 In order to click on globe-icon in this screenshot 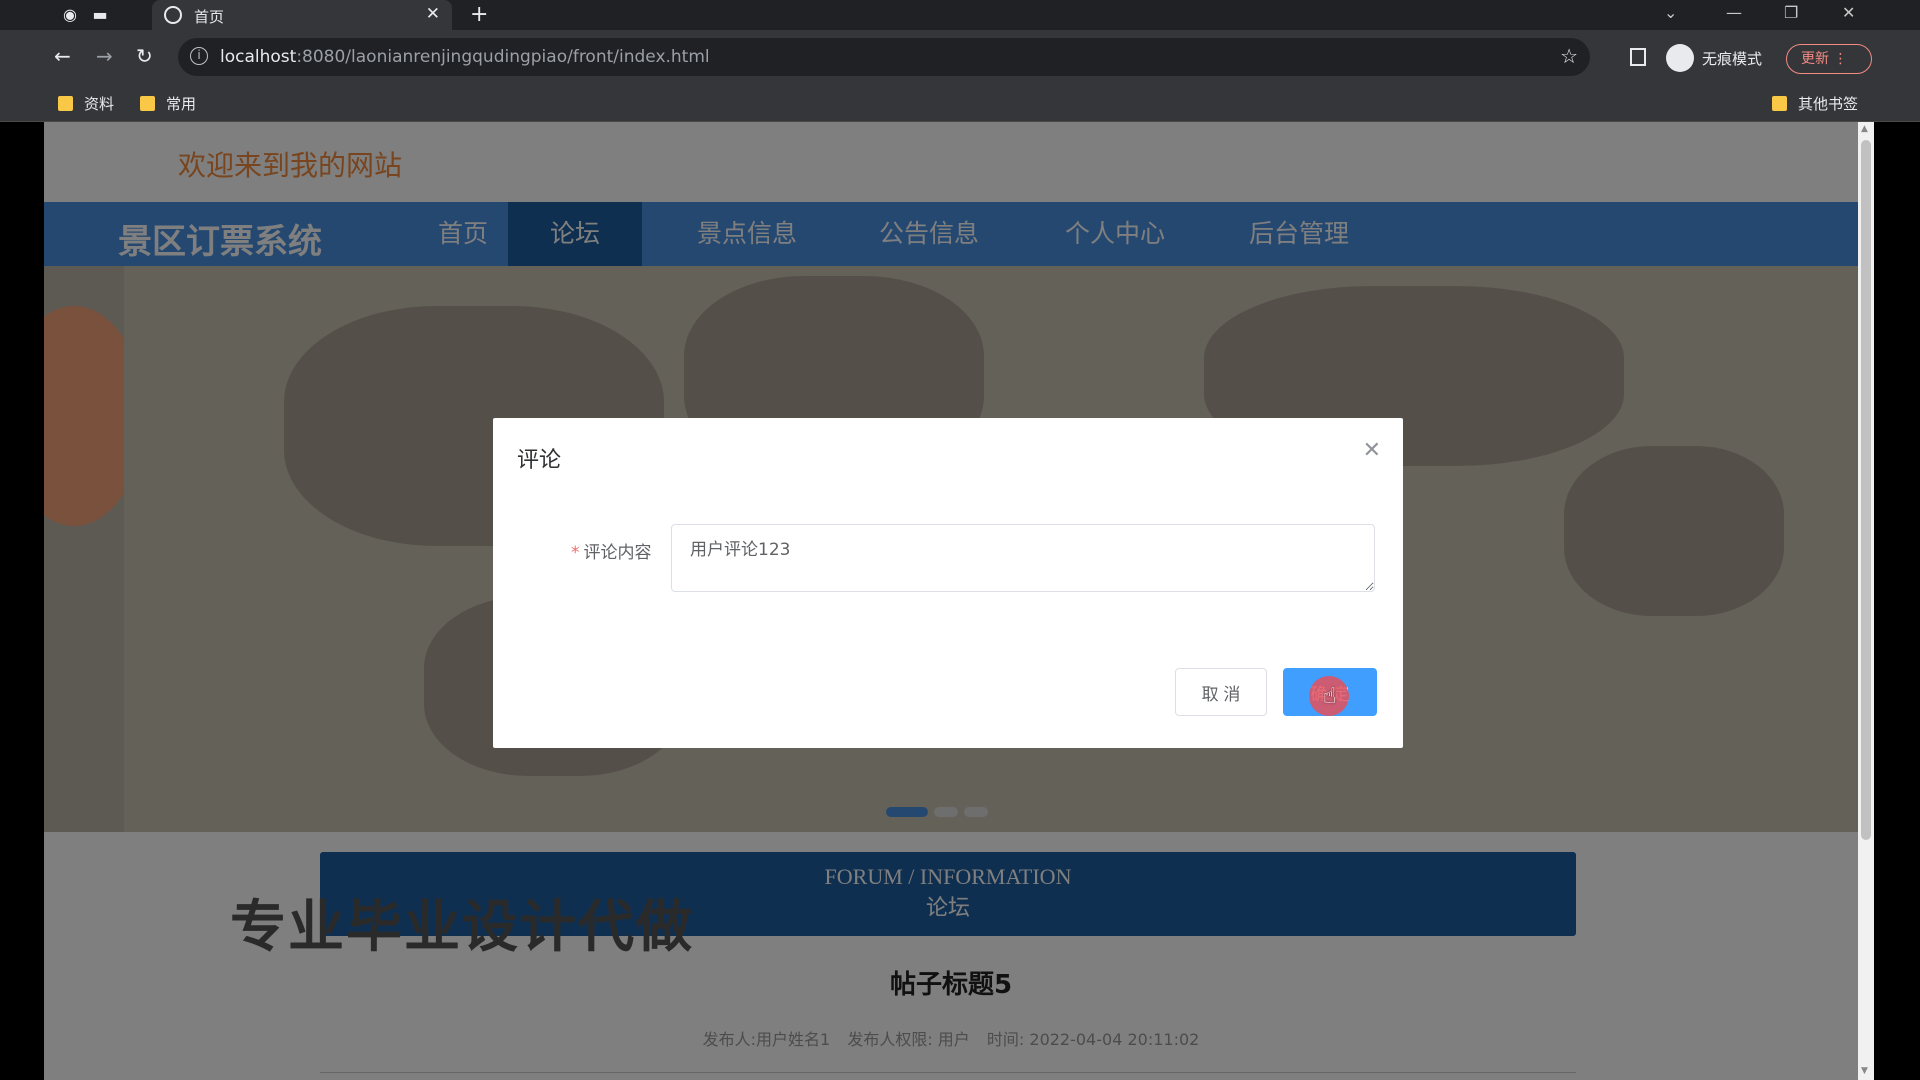, I will do `click(173, 15)`.